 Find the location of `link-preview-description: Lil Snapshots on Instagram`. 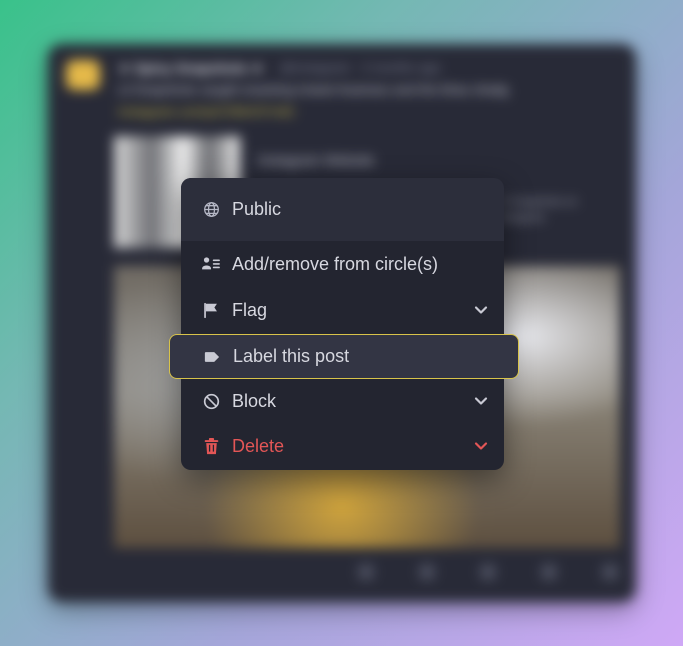

link-preview-description: Lil Snapshots on Instagram is located at coordinates (537, 210).